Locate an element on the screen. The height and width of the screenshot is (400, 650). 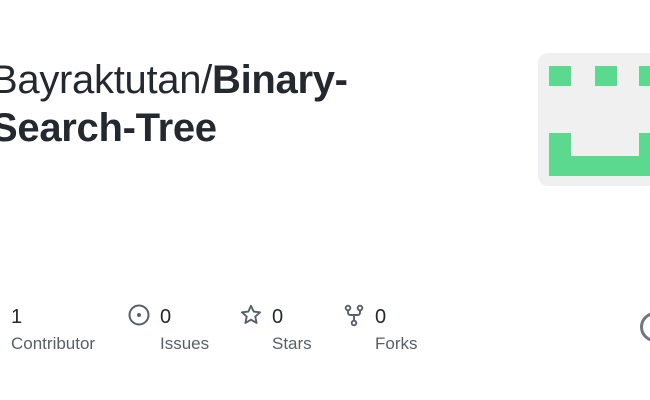
issues-label: Issues is located at coordinates (184, 344).